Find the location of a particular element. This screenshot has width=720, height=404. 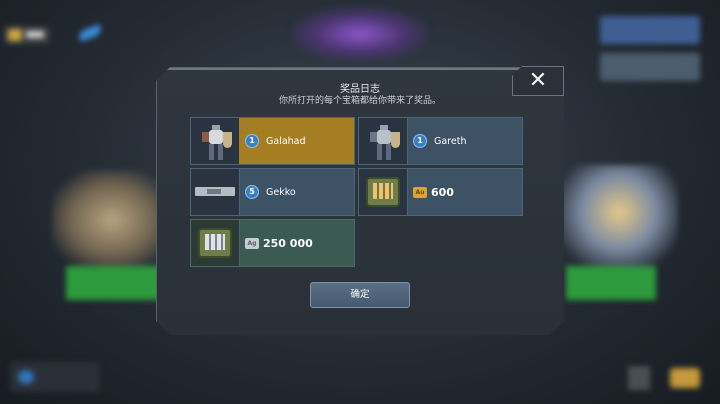

reward-card-gareth: 1 Gareth is located at coordinates (440, 141).